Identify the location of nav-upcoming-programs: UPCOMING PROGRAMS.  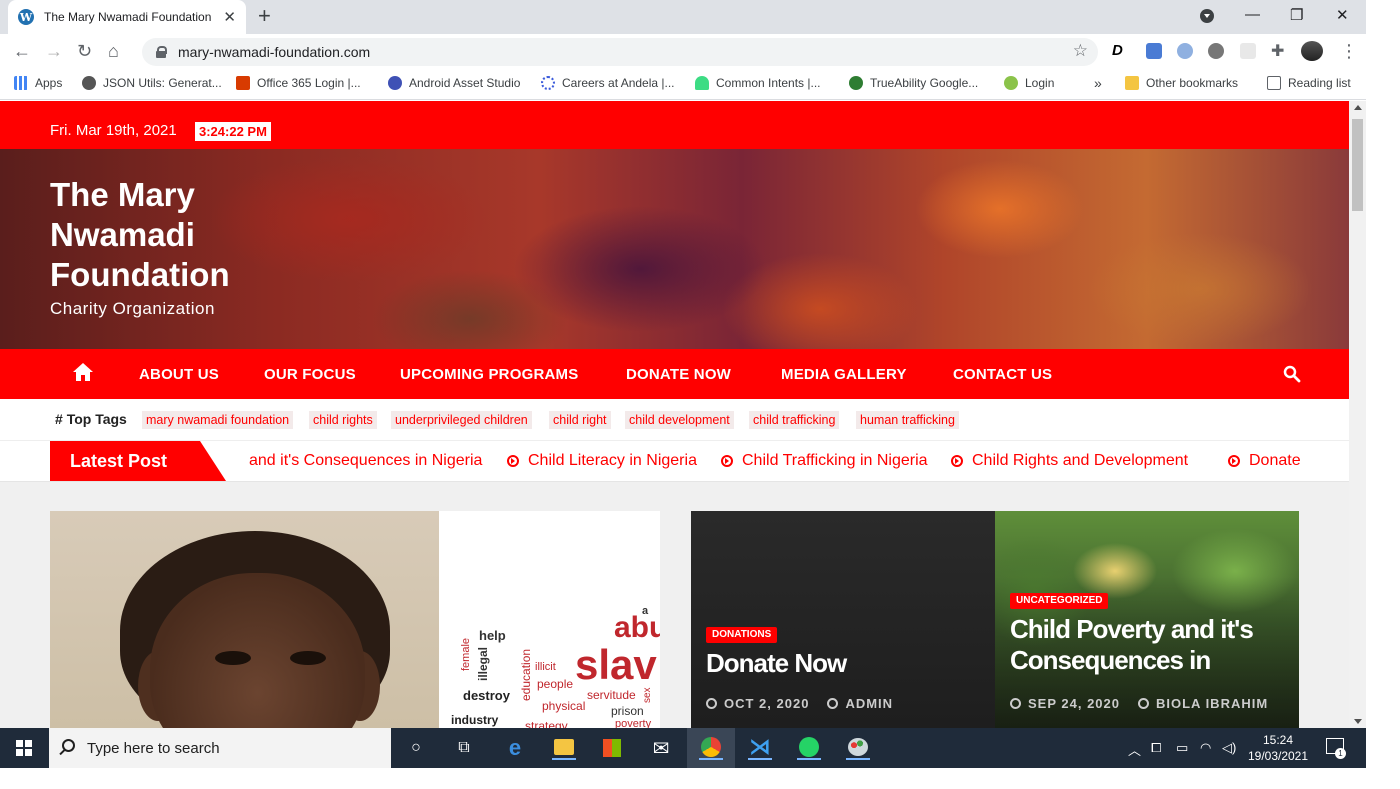
(489, 374).